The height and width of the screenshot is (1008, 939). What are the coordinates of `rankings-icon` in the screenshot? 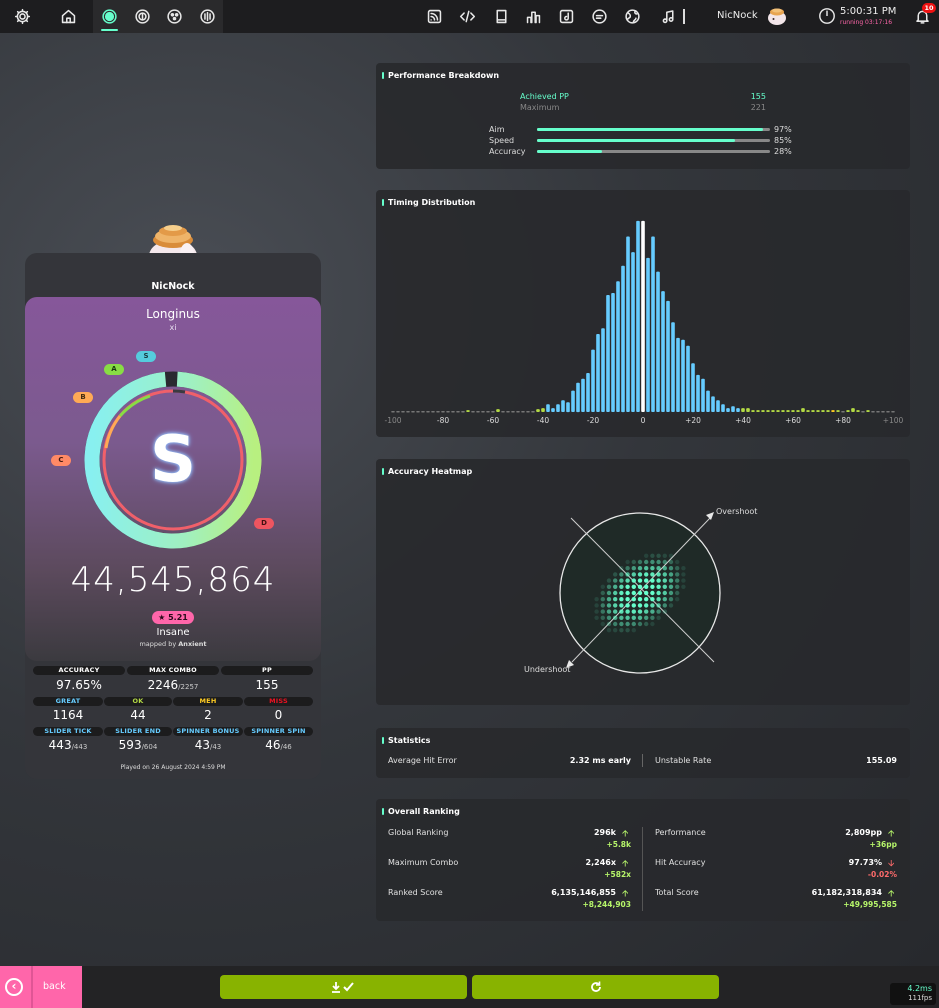 It's located at (533, 16).